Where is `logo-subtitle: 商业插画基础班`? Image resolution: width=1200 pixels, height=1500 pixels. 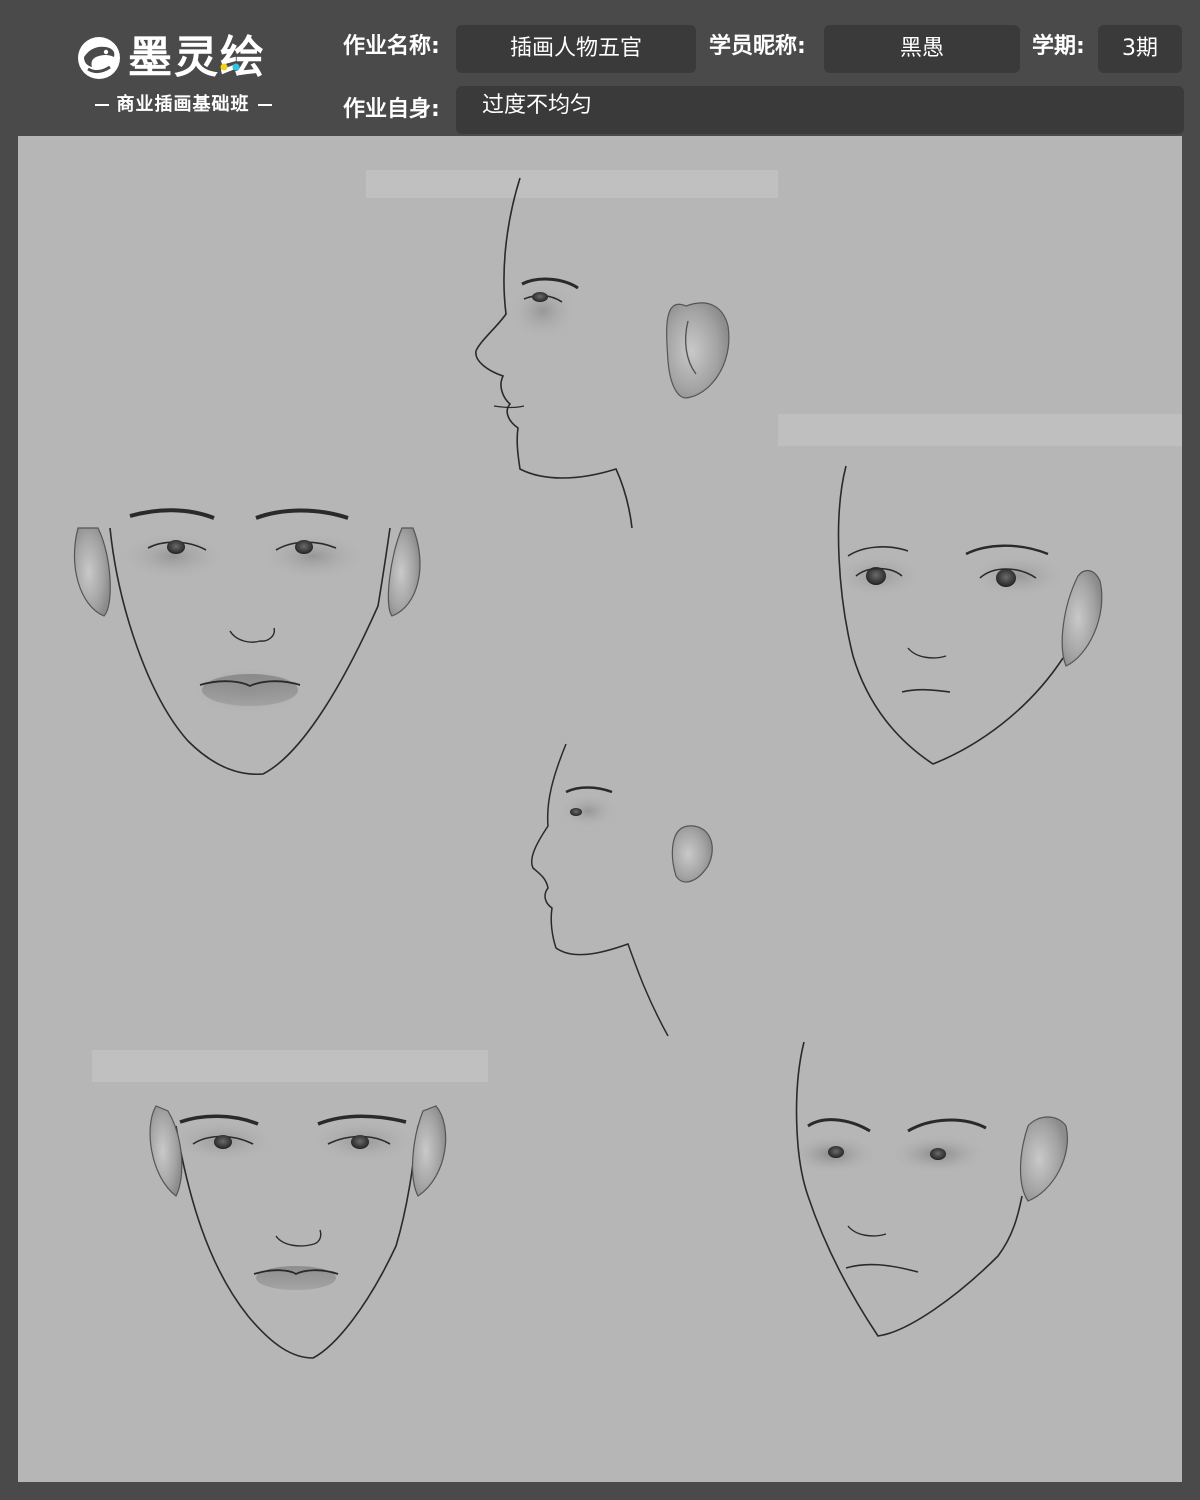 logo-subtitle: 商业插画基础班 is located at coordinates (183, 105).